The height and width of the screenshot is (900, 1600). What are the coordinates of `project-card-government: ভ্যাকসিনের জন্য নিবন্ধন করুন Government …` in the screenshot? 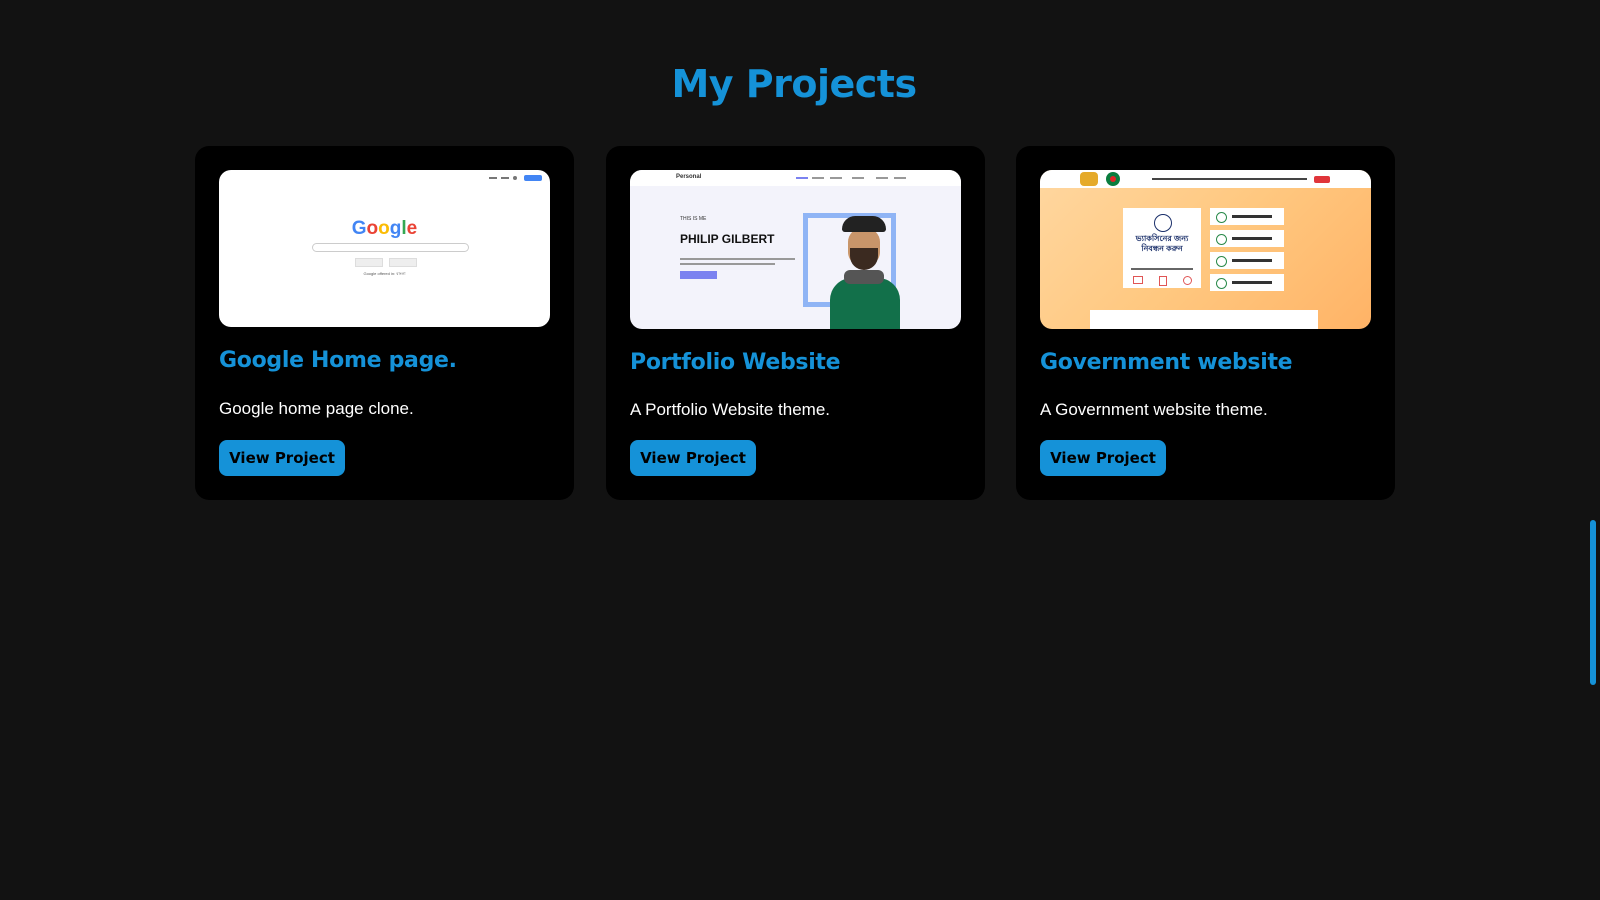 It's located at (1205, 323).